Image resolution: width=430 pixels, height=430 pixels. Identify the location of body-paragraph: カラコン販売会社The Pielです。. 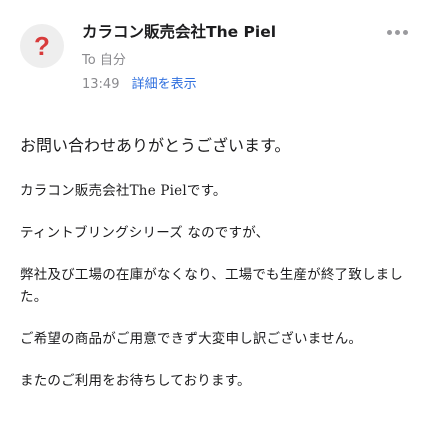
(123, 191).